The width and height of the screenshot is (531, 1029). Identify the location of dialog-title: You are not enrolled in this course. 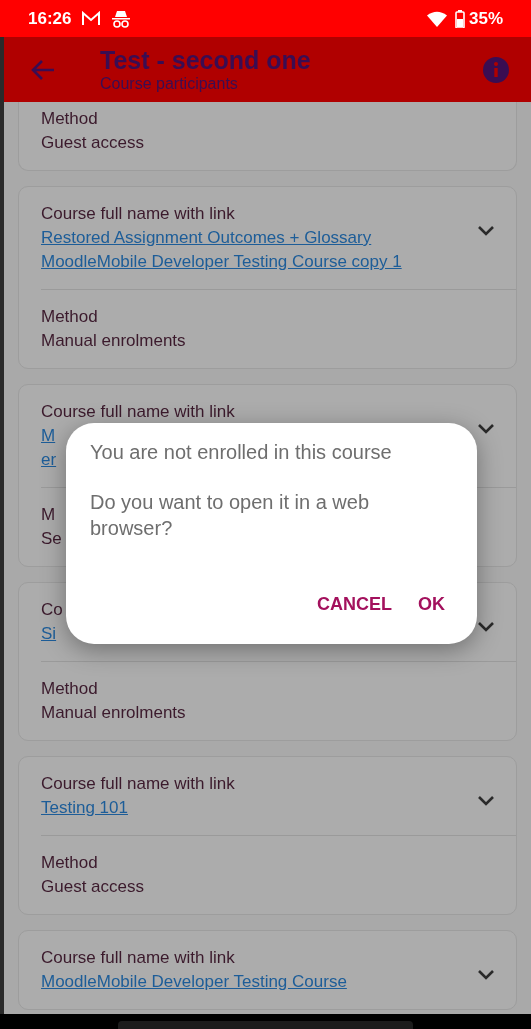
(241, 452).